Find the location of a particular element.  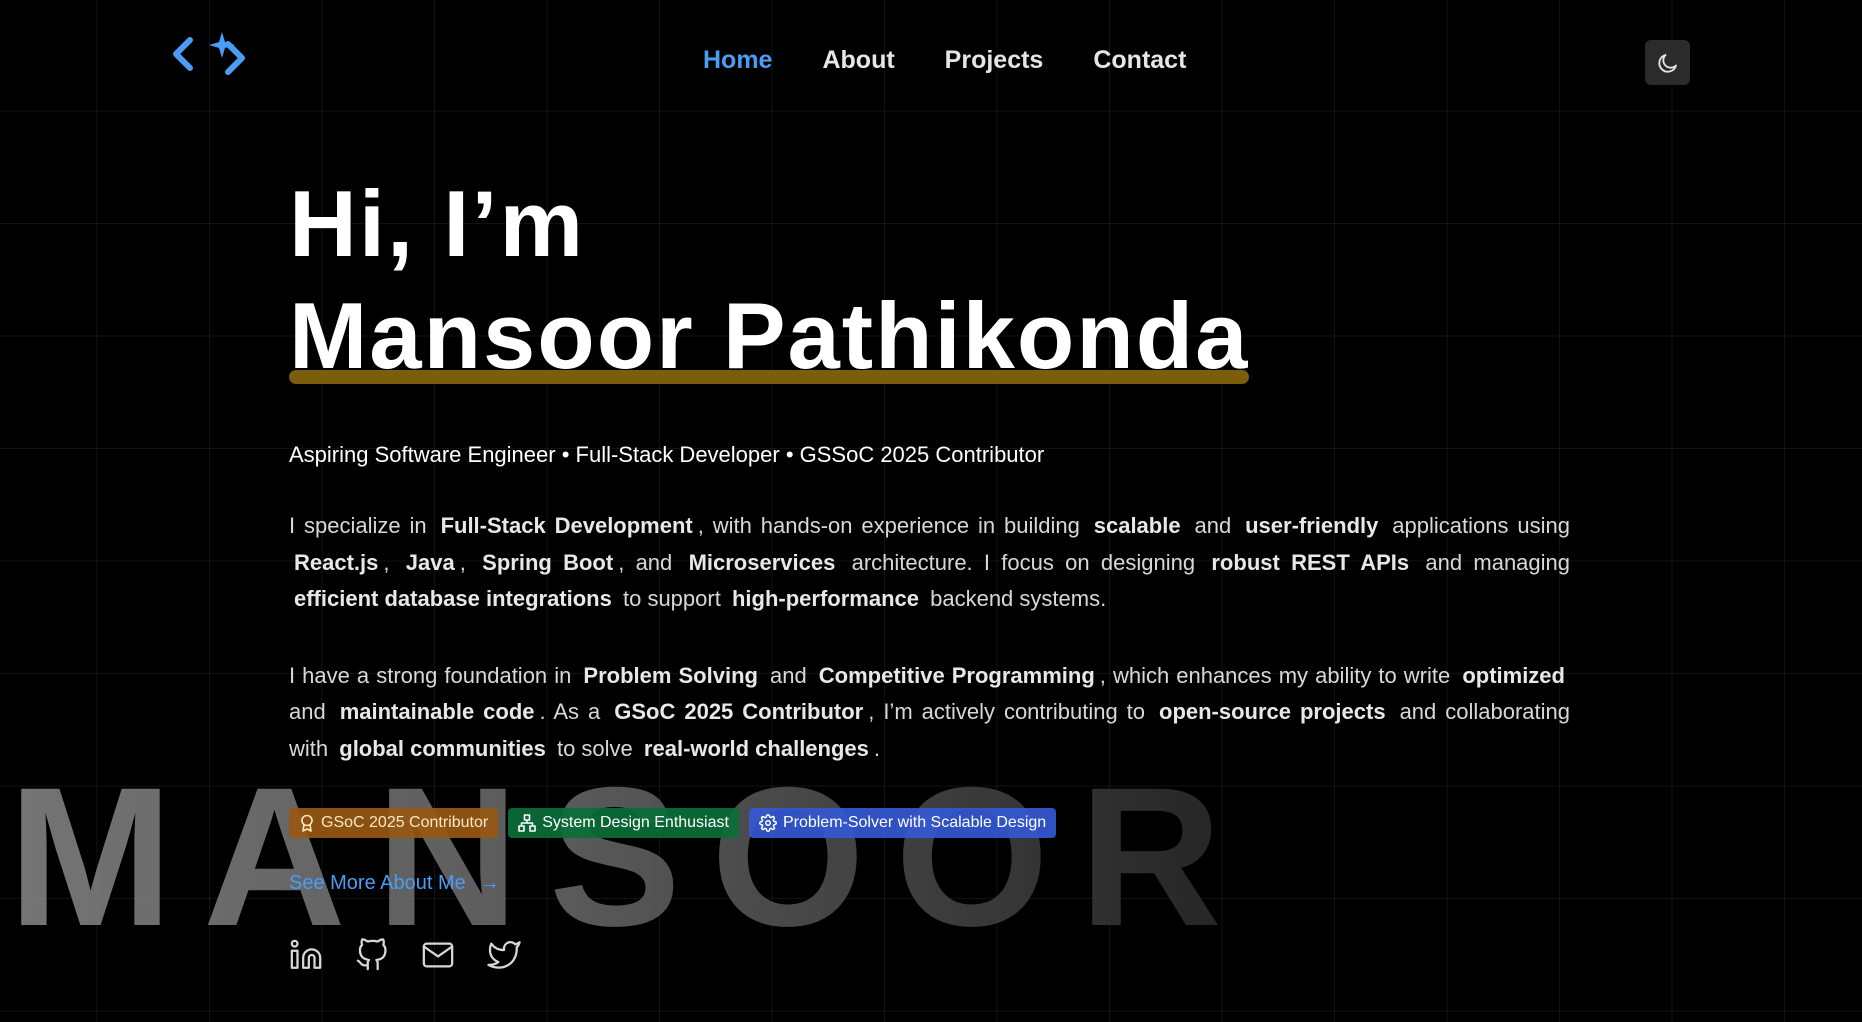

nav-about: About is located at coordinates (858, 60).